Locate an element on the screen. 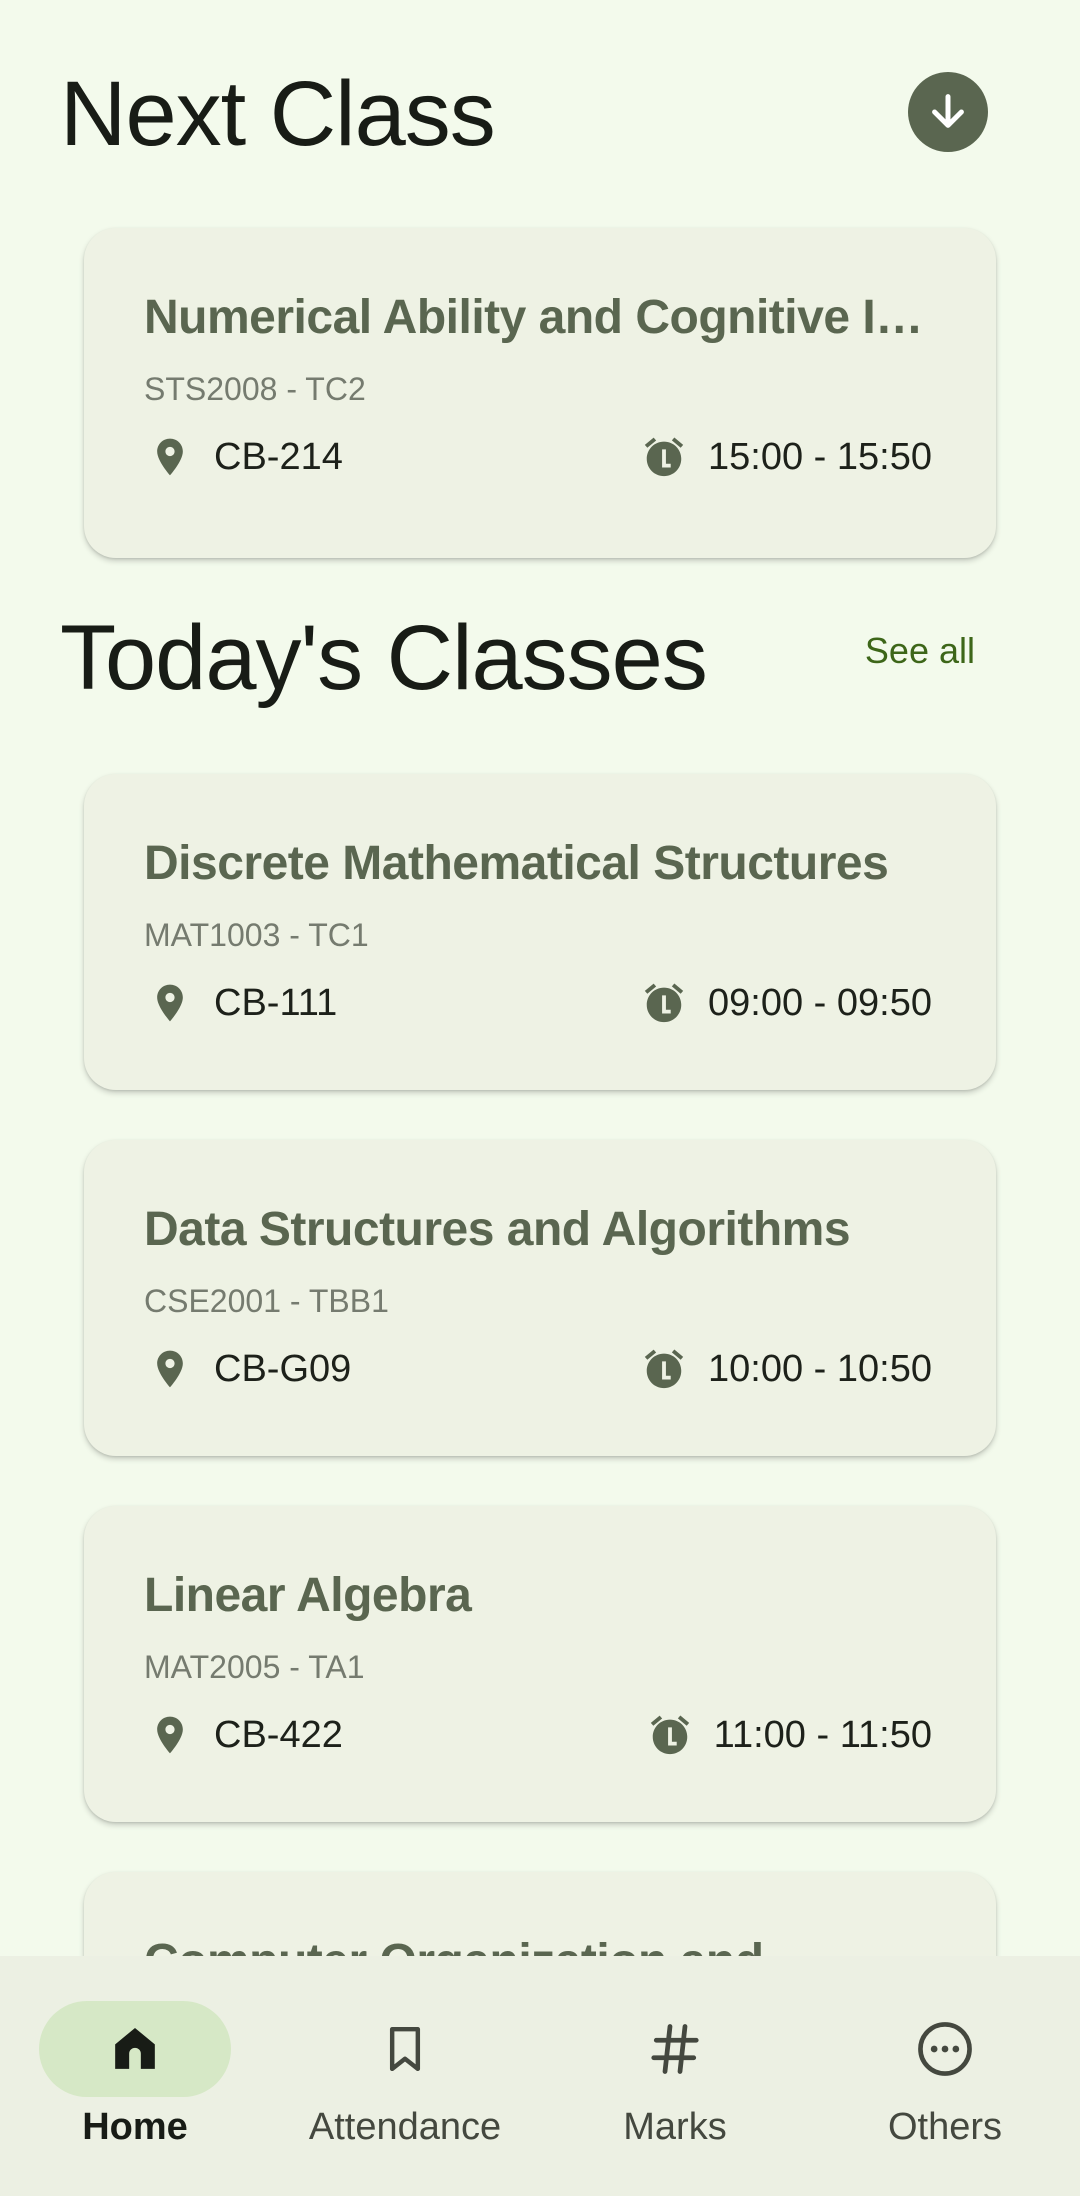 This screenshot has height=2196, width=1080. hash-icon is located at coordinates (675, 2049).